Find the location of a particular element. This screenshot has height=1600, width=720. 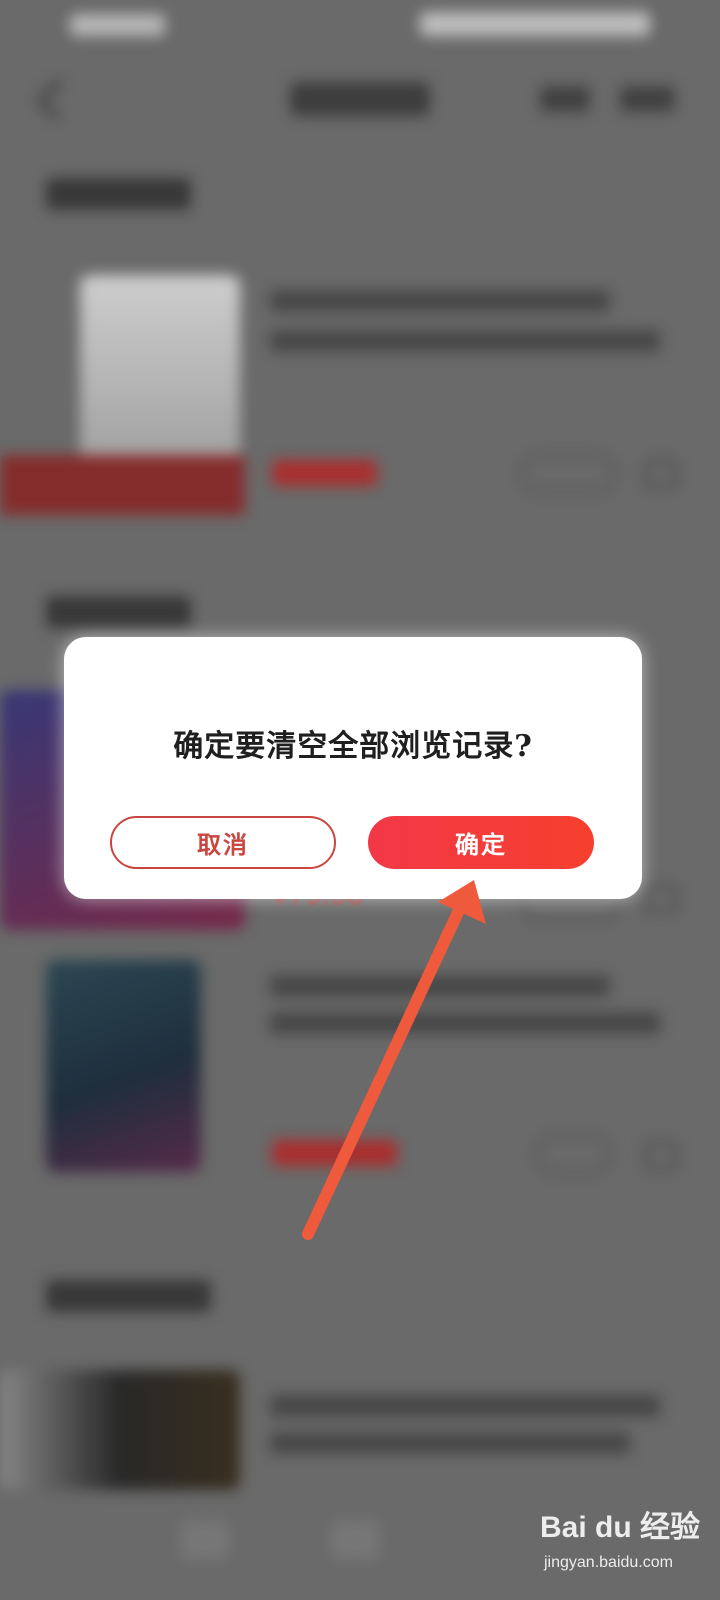

watermark-brand: Bai du 经验 is located at coordinates (620, 1527).